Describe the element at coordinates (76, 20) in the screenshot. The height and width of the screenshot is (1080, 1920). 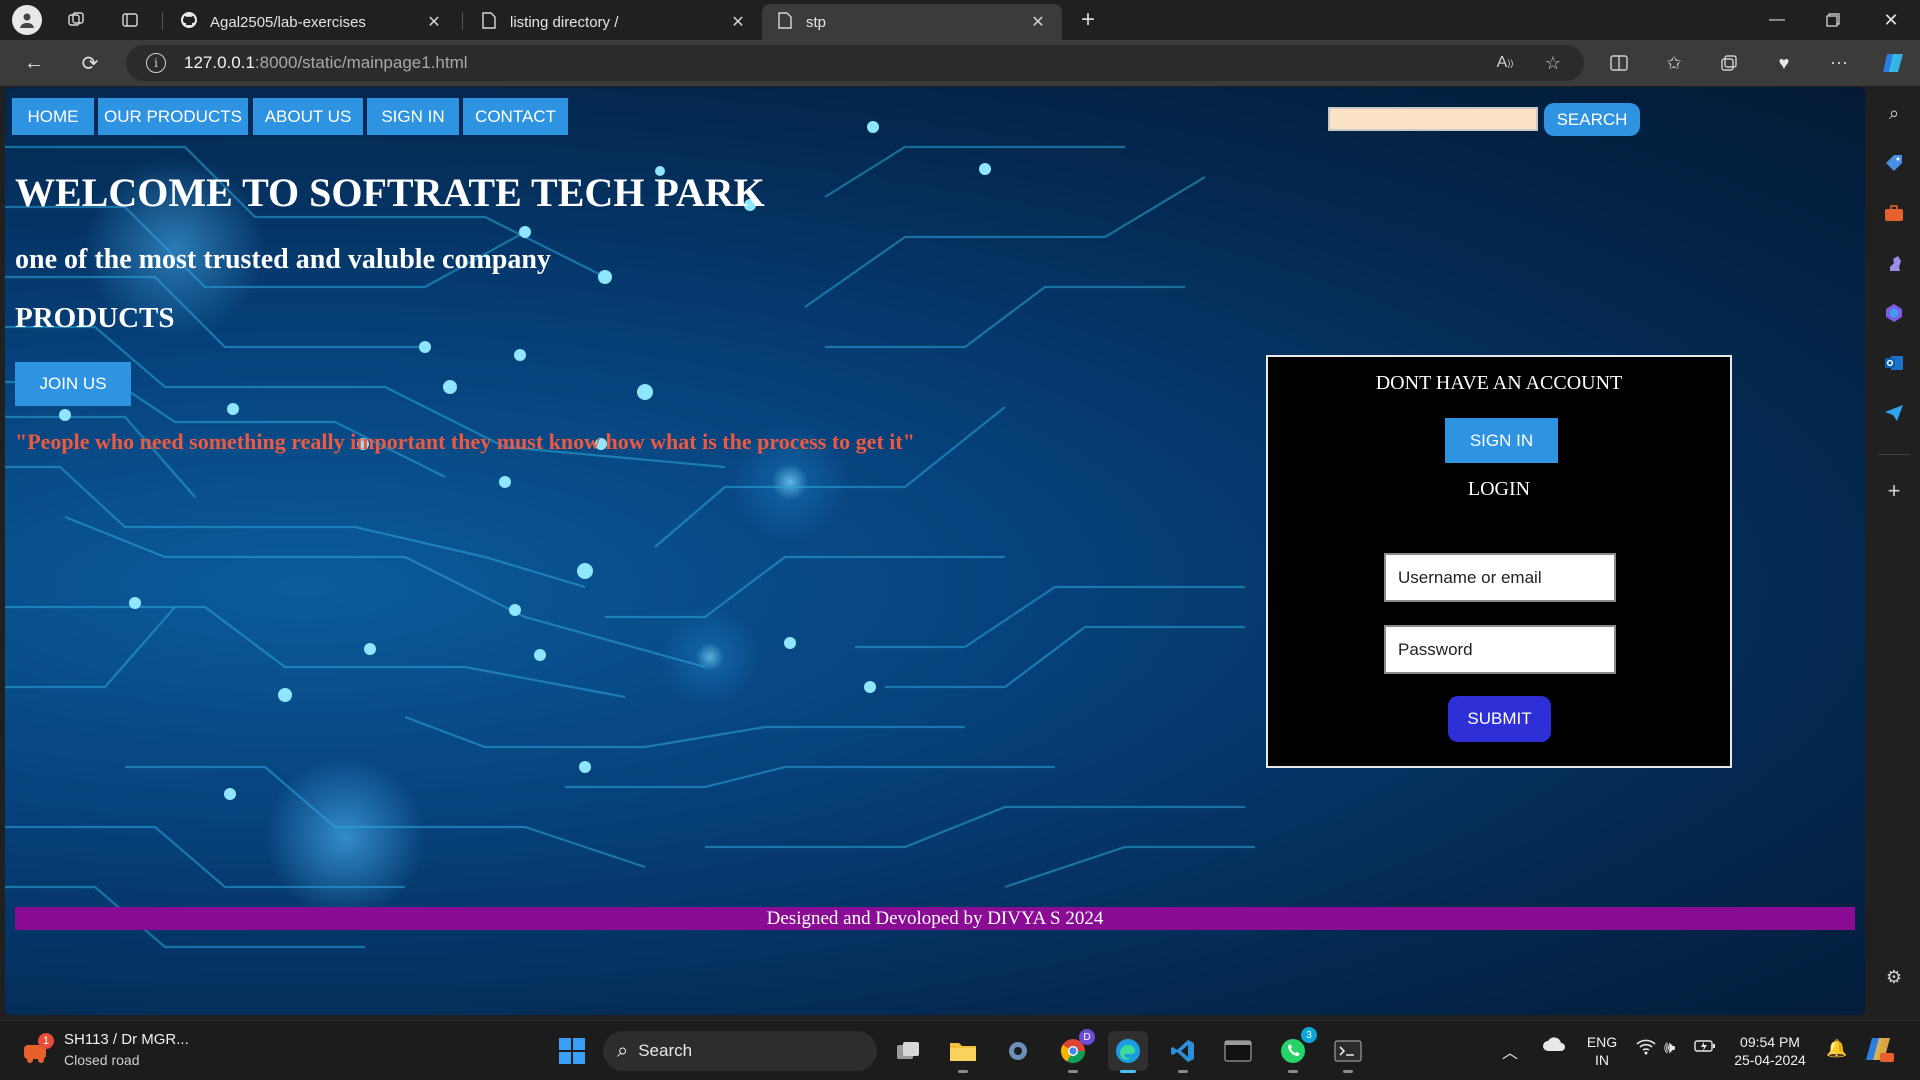
I see `workspaces-icon` at that location.